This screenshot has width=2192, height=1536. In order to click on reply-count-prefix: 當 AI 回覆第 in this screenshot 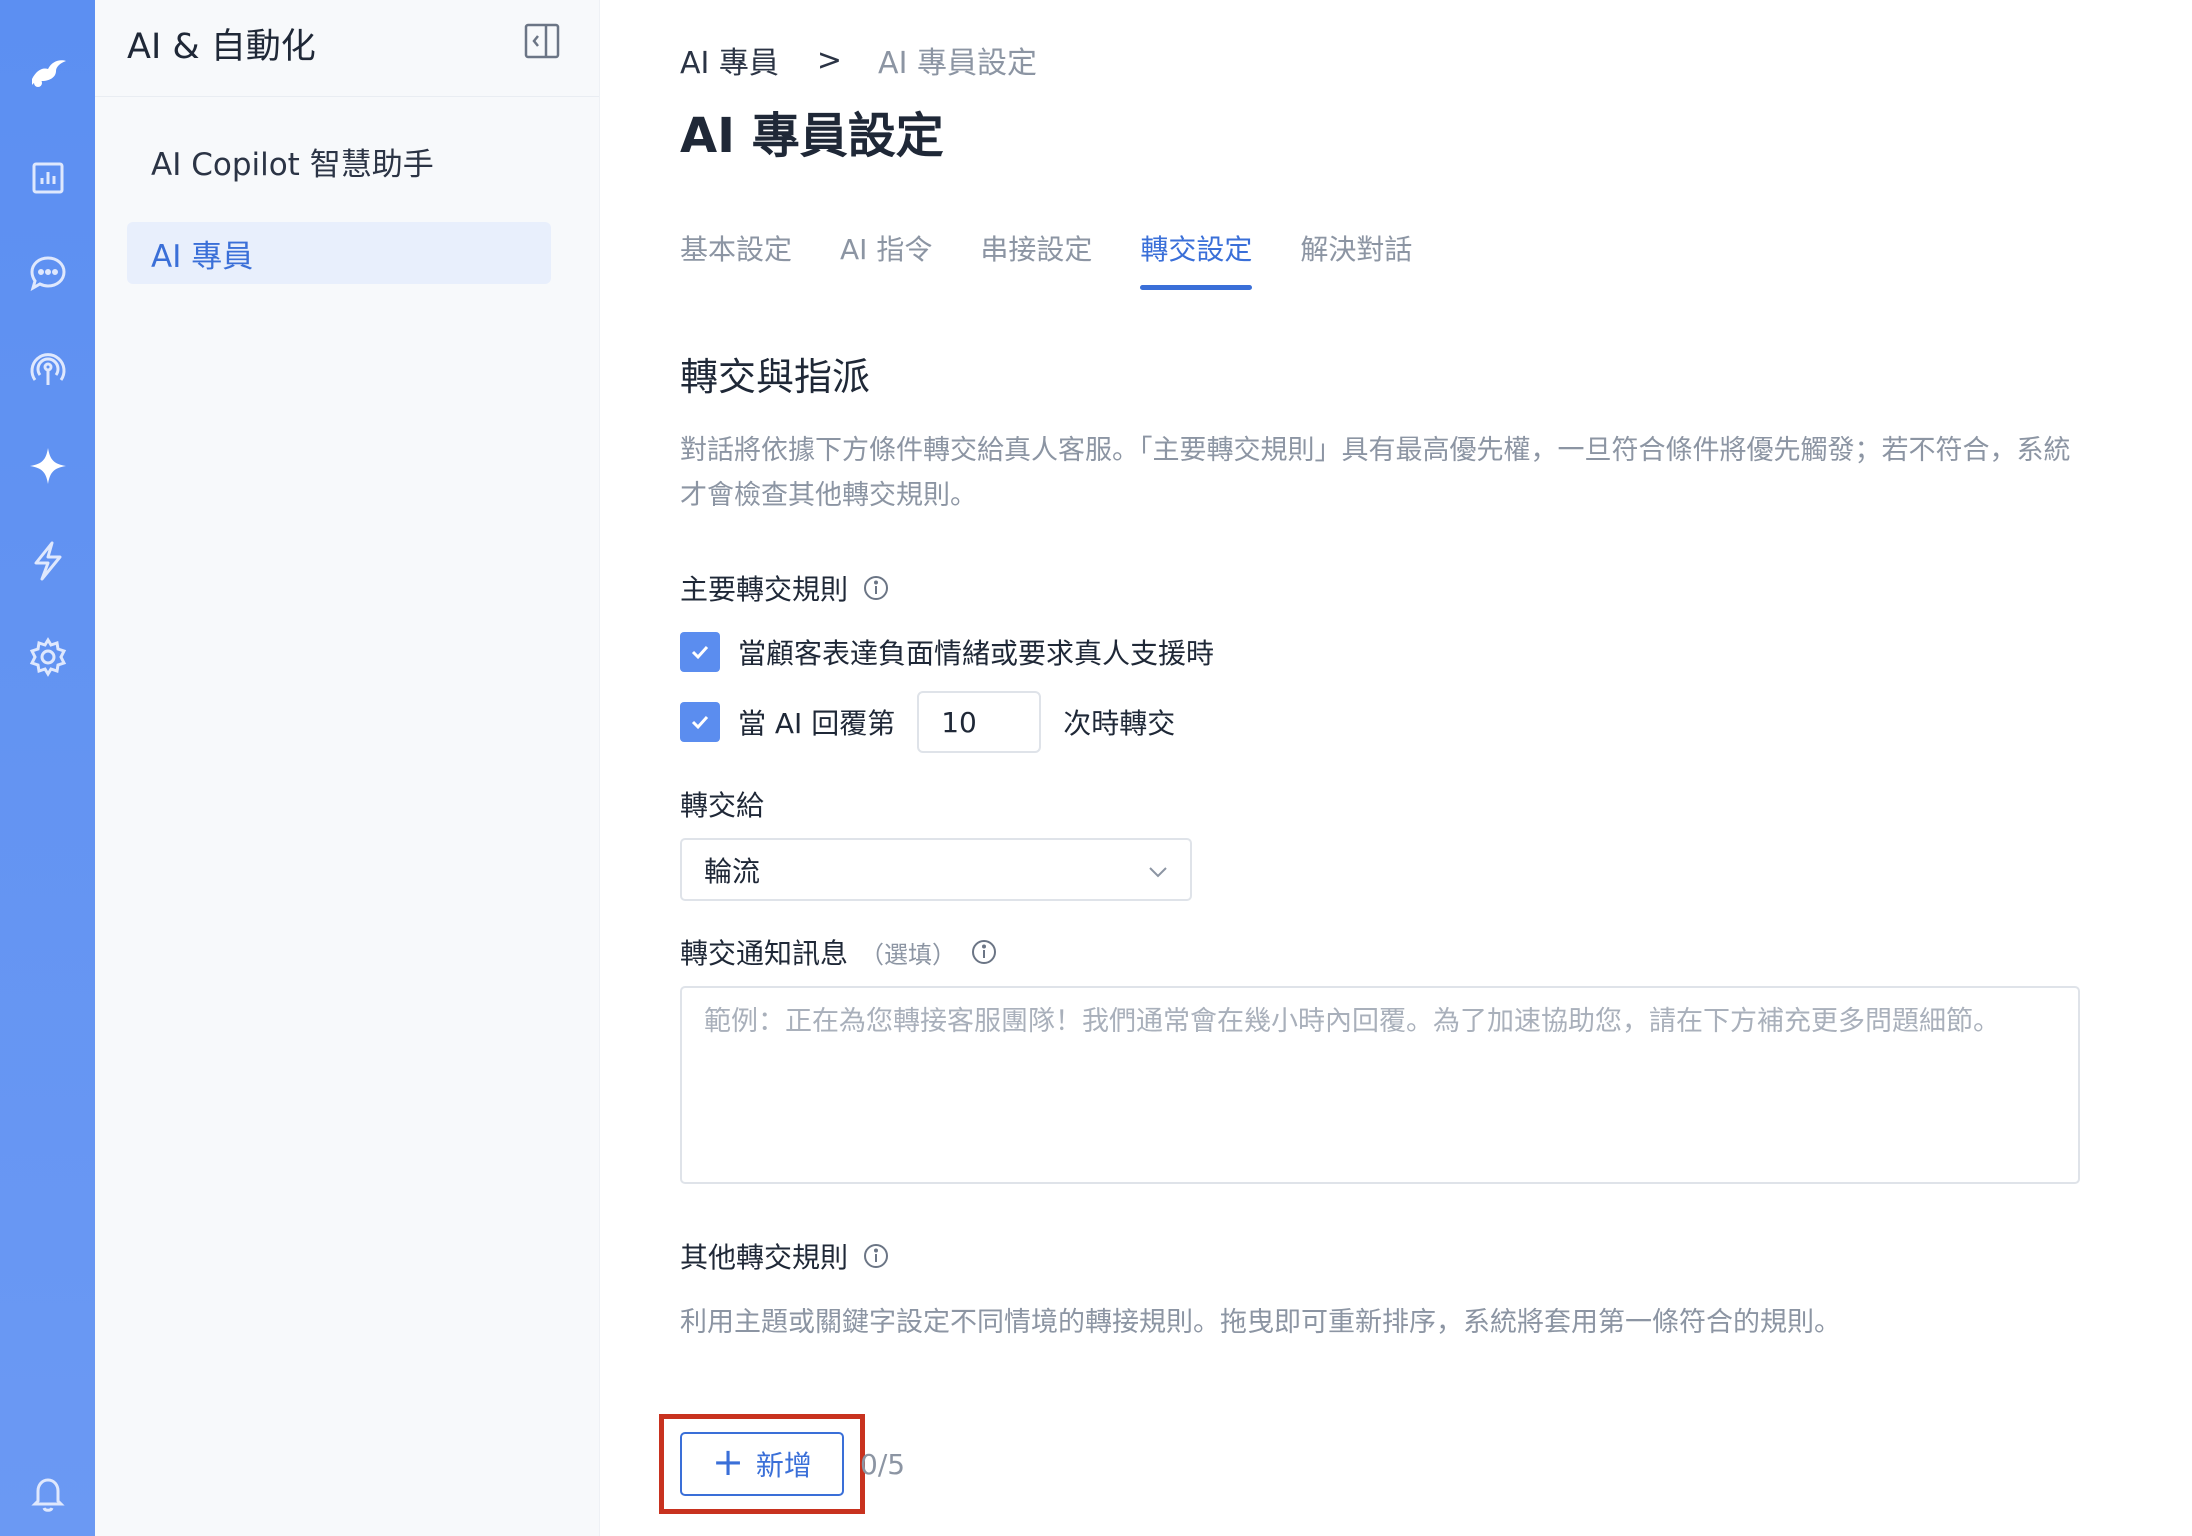, I will do `click(817, 723)`.